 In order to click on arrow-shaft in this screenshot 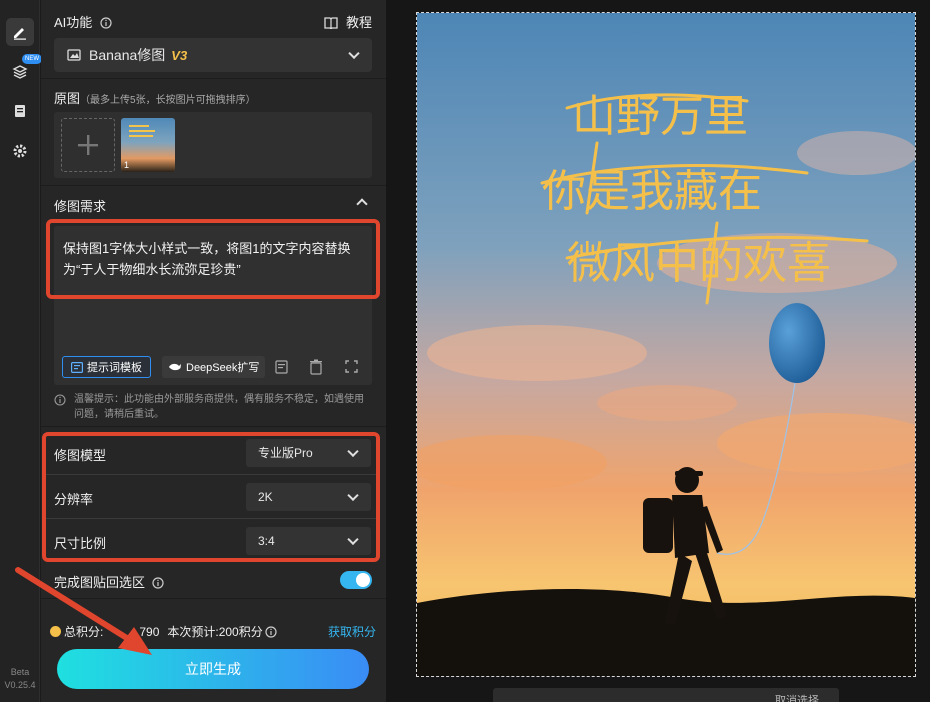, I will do `click(74, 605)`.